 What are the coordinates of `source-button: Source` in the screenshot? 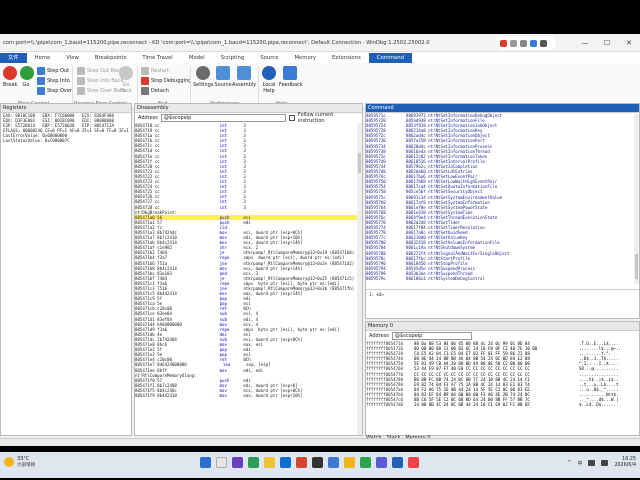 It's located at (223, 77).